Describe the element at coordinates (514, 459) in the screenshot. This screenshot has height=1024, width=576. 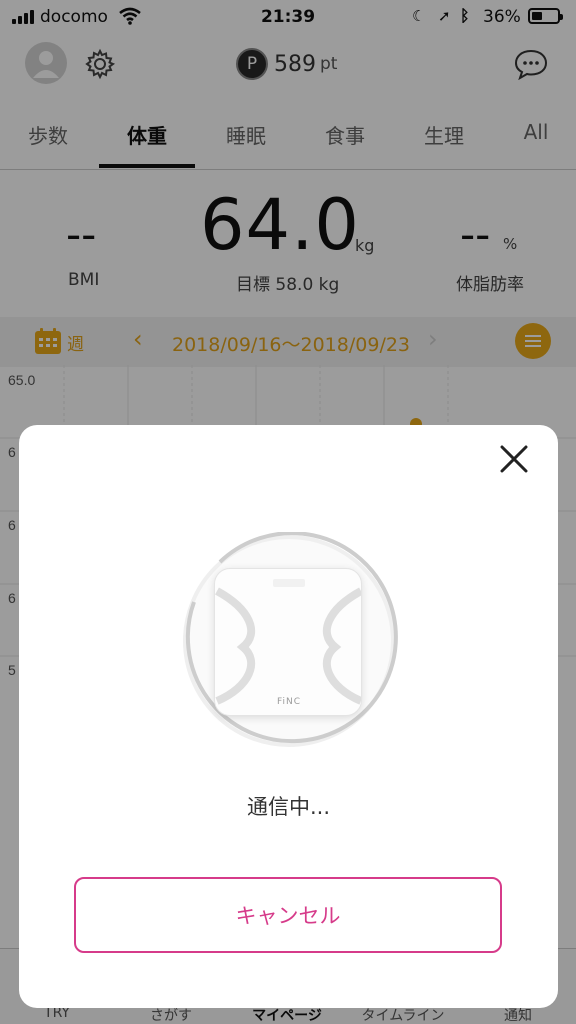
I see `close-icon` at that location.